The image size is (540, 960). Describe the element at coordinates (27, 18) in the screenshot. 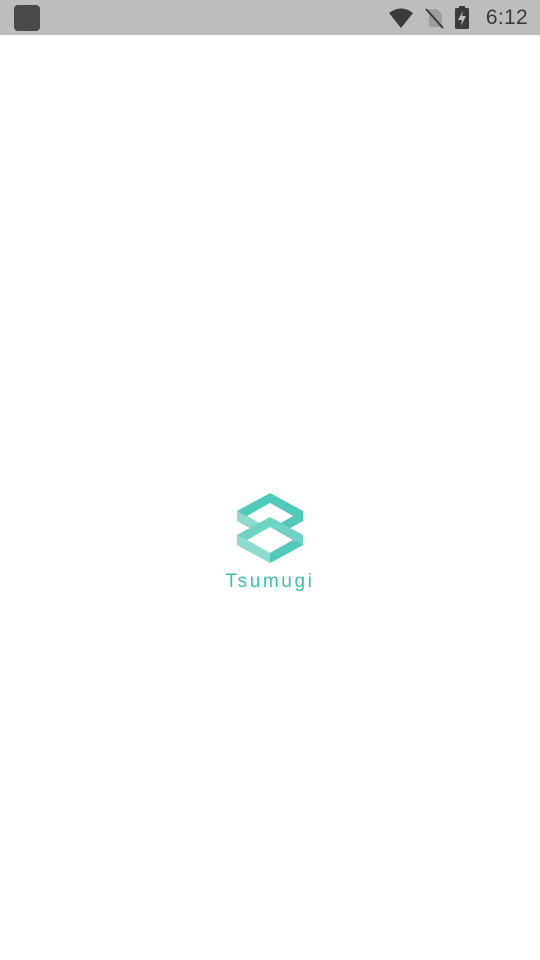

I see `app-notification-icon` at that location.